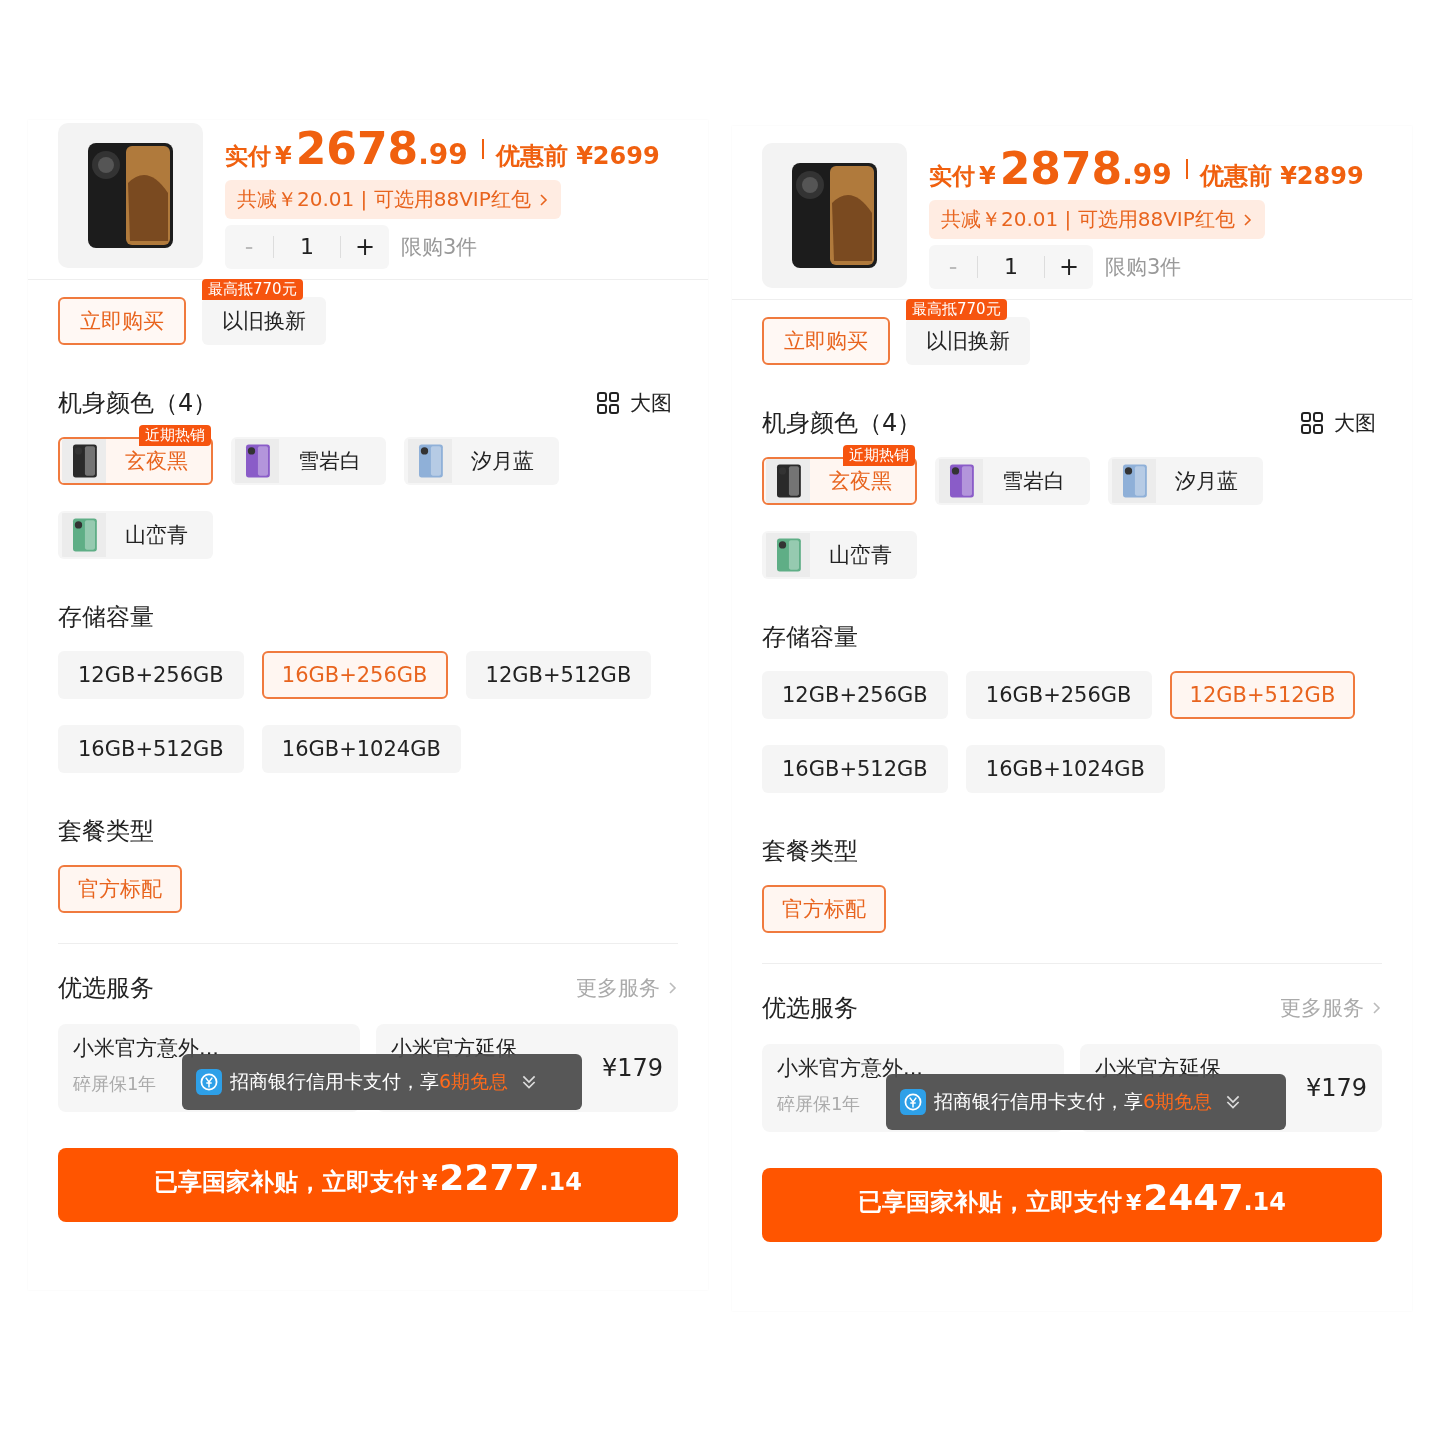 The image size is (1440, 1440). I want to click on original-price: 优惠前 ¥2899, so click(1281, 176).